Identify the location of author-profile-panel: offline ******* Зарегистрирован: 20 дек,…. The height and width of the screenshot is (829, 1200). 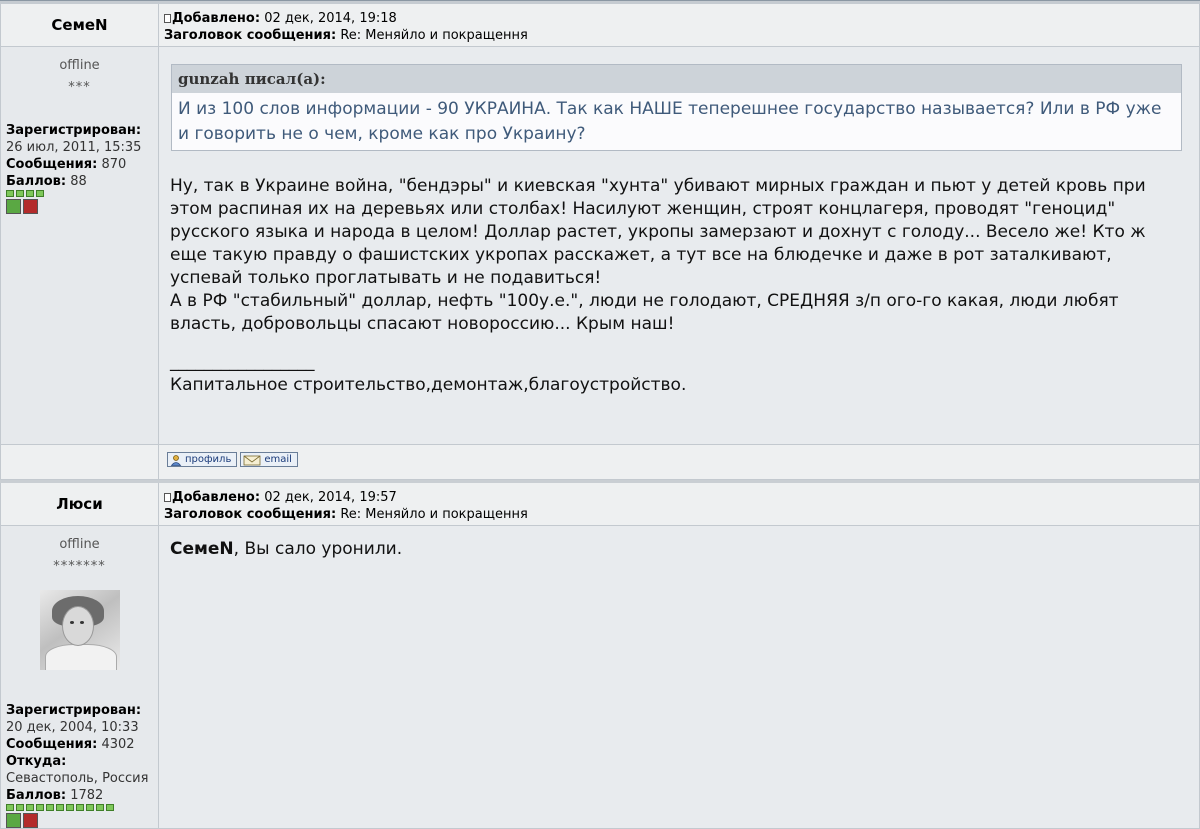
(79, 677).